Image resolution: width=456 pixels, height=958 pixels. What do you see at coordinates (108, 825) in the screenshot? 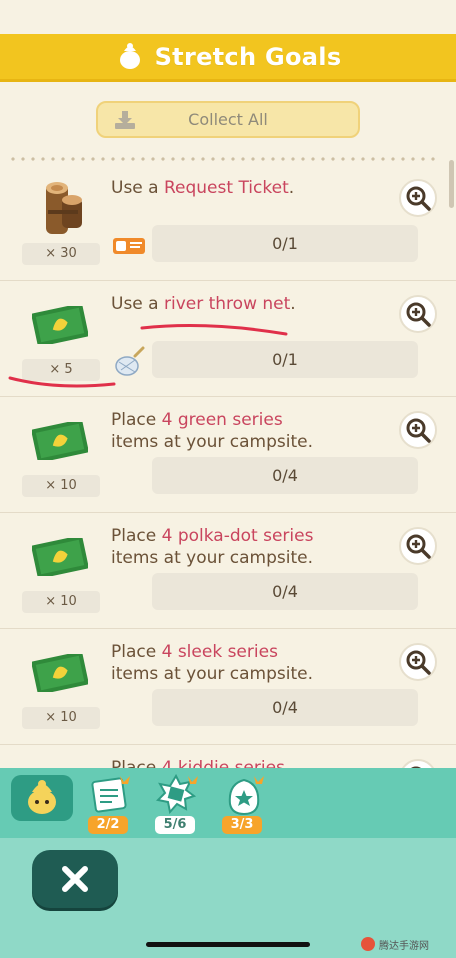
I see `tab-progress-badge: 2/2` at bounding box center [108, 825].